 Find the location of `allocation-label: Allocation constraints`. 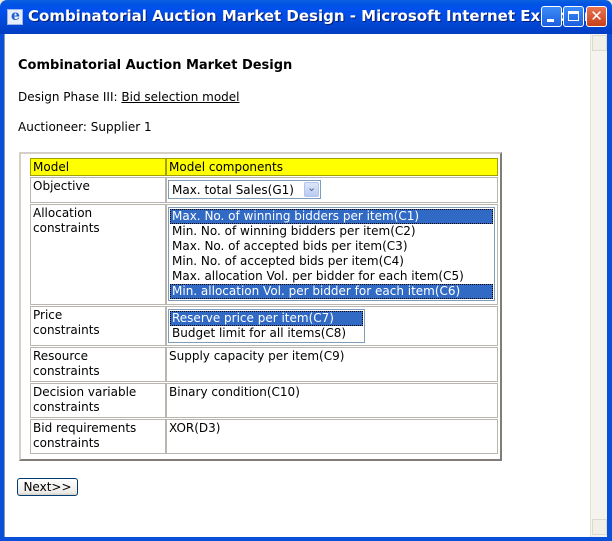

allocation-label: Allocation constraints is located at coordinates (98, 254).